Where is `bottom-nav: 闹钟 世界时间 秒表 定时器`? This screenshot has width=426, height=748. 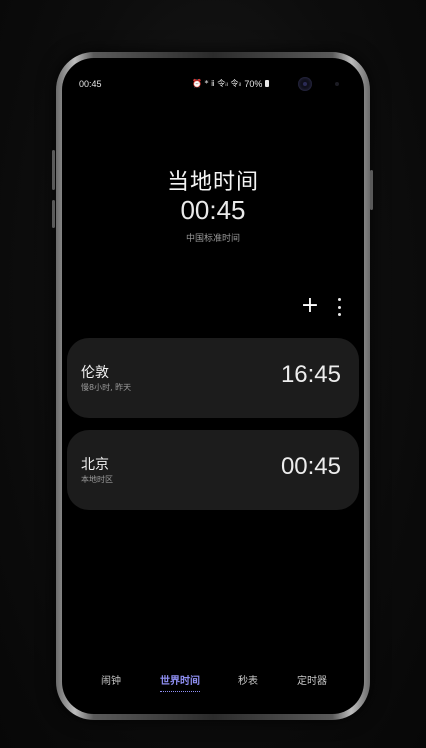 bottom-nav: 闹钟 世界时间 秒表 定时器 is located at coordinates (213, 681).